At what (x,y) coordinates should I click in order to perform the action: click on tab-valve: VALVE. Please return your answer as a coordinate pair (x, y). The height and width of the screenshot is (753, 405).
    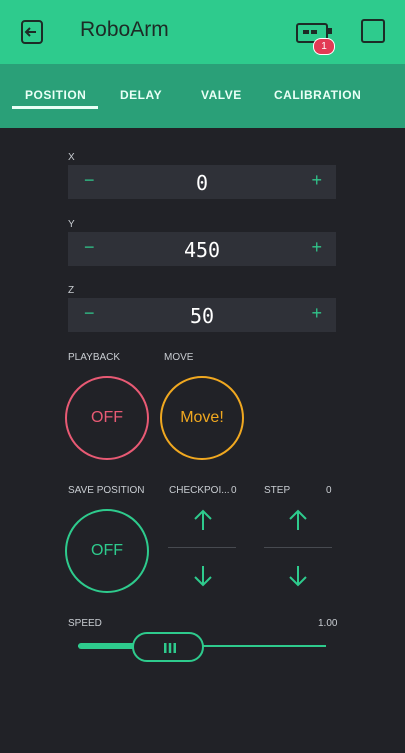
    Looking at the image, I should click on (221, 95).